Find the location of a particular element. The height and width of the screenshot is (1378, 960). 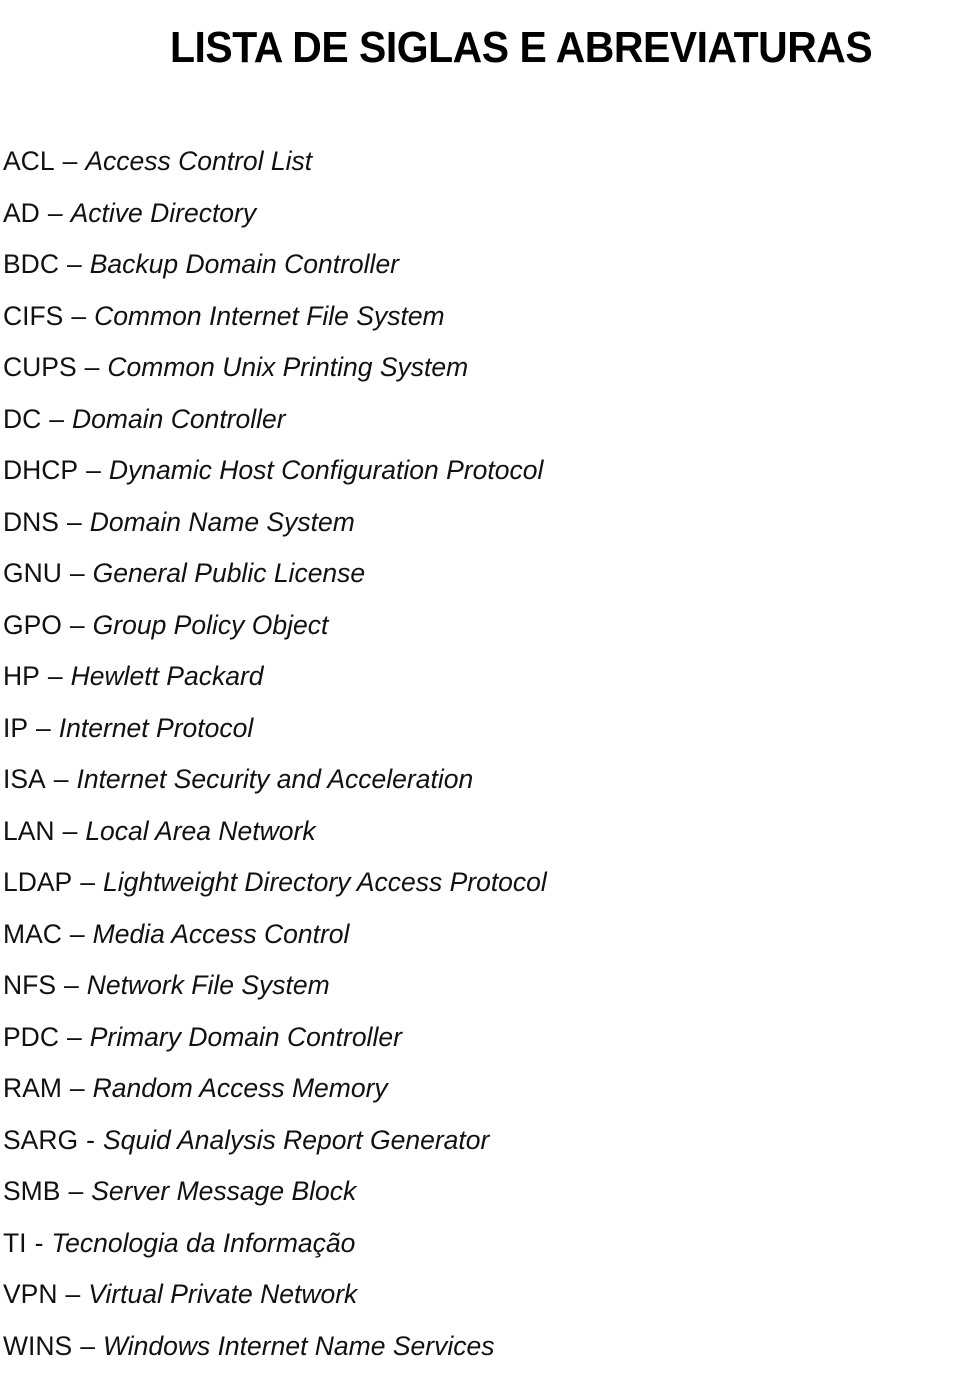

expansion: Virtual Private Network is located at coordinates (222, 1294).